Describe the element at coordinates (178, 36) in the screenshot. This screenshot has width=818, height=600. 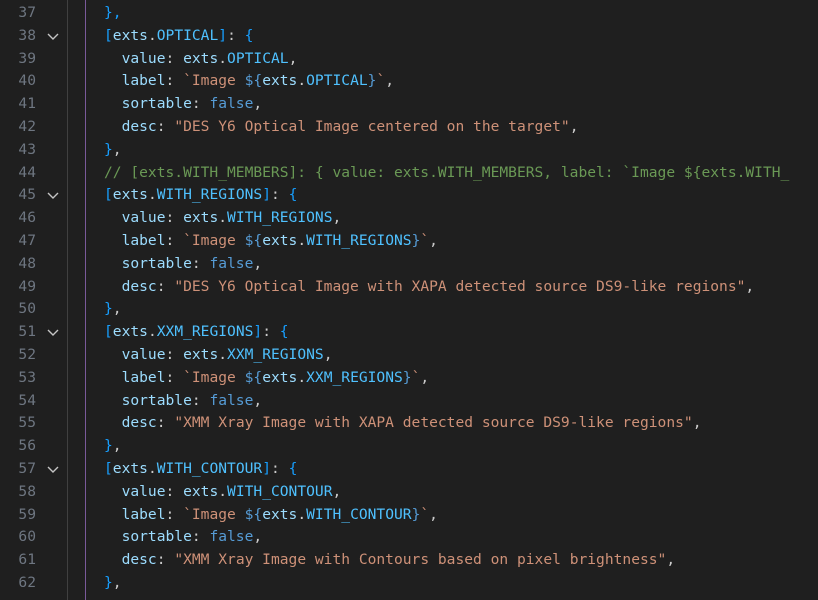
I see `code-text: [exts.OPTICAL]: {` at that location.